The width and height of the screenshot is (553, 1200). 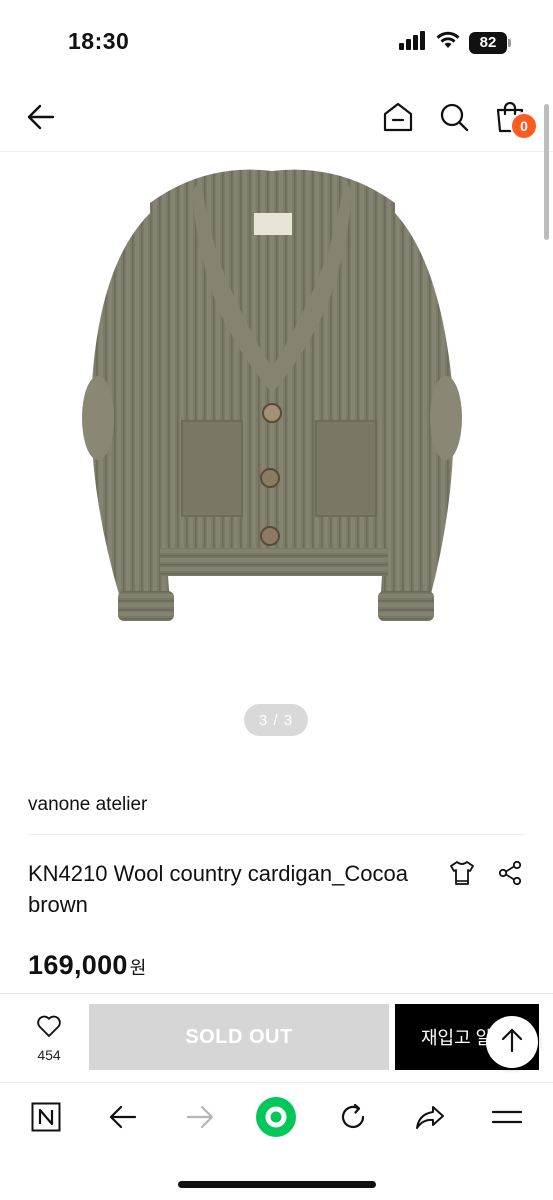 I want to click on image-counter: 3 / 3, so click(x=276, y=720).